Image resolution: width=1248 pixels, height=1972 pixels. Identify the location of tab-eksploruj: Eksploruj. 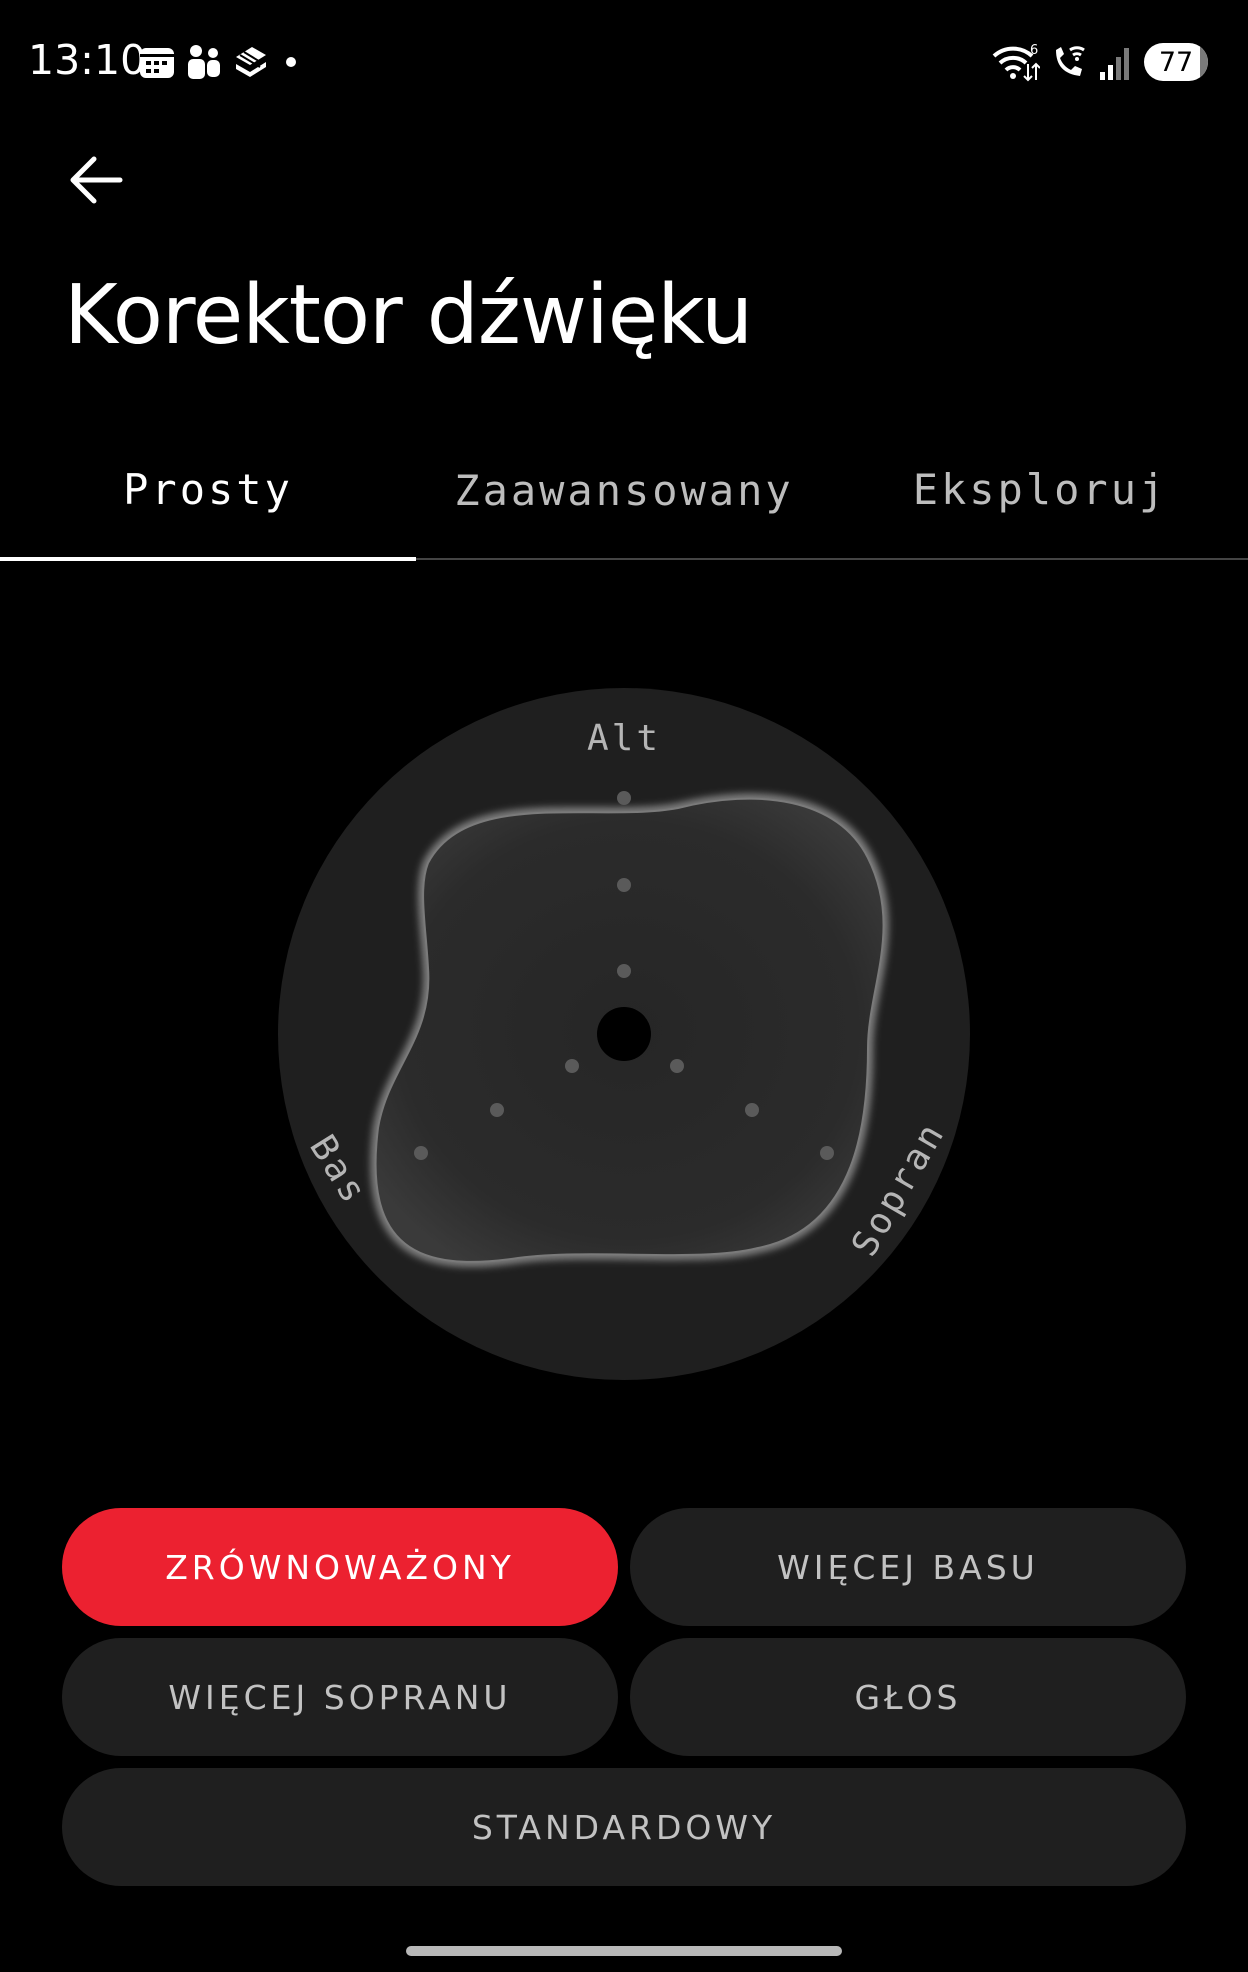
(1040, 489).